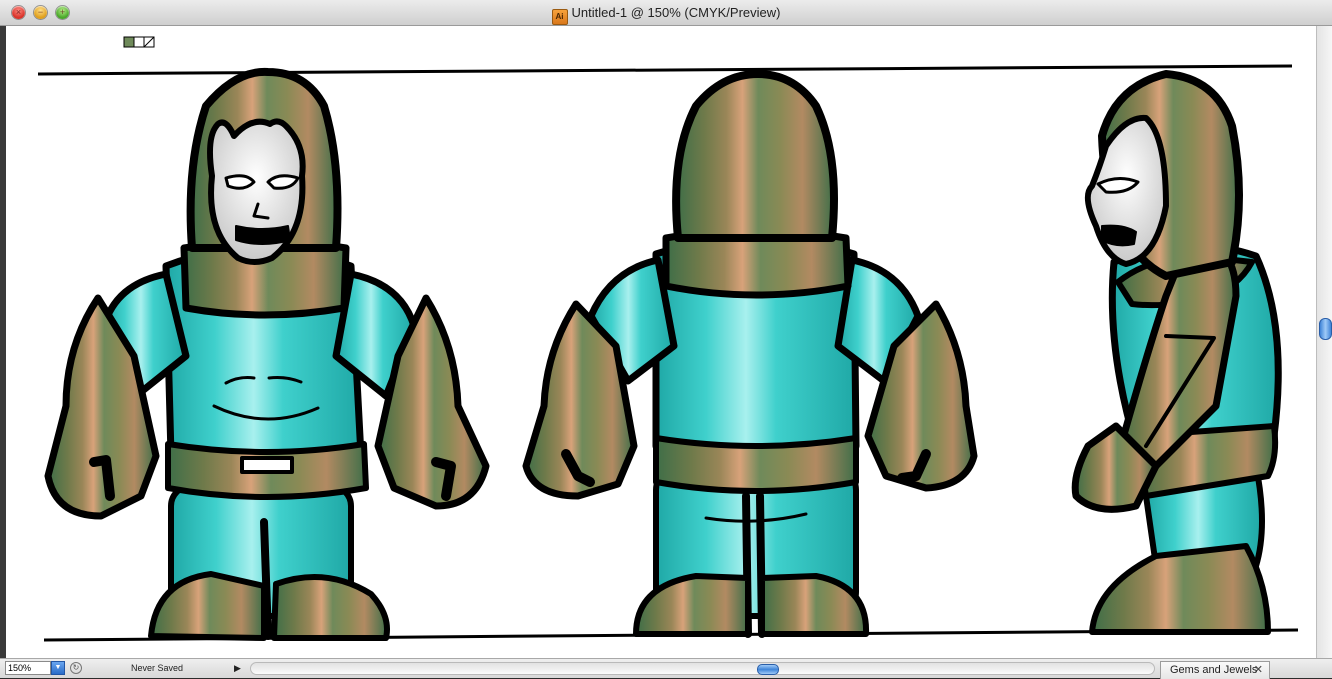  What do you see at coordinates (58, 668) in the screenshot?
I see `zoom-dropdown-arrow: ▼` at bounding box center [58, 668].